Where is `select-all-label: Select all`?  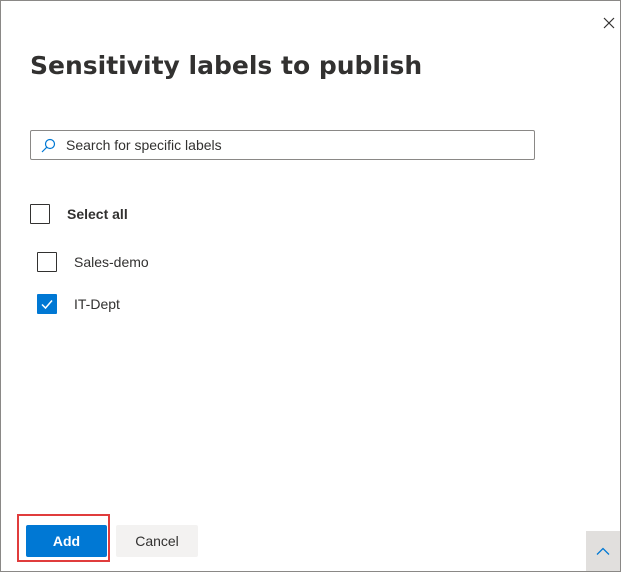 select-all-label: Select all is located at coordinates (97, 214).